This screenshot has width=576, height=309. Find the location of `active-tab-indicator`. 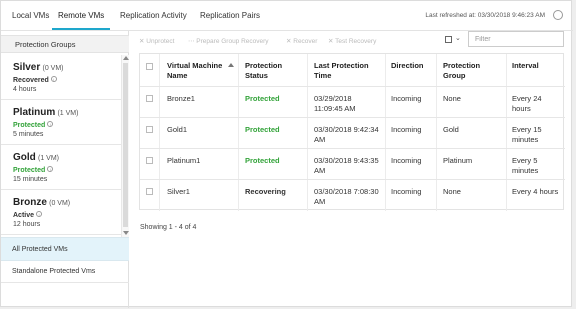

active-tab-indicator is located at coordinates (81, 29).